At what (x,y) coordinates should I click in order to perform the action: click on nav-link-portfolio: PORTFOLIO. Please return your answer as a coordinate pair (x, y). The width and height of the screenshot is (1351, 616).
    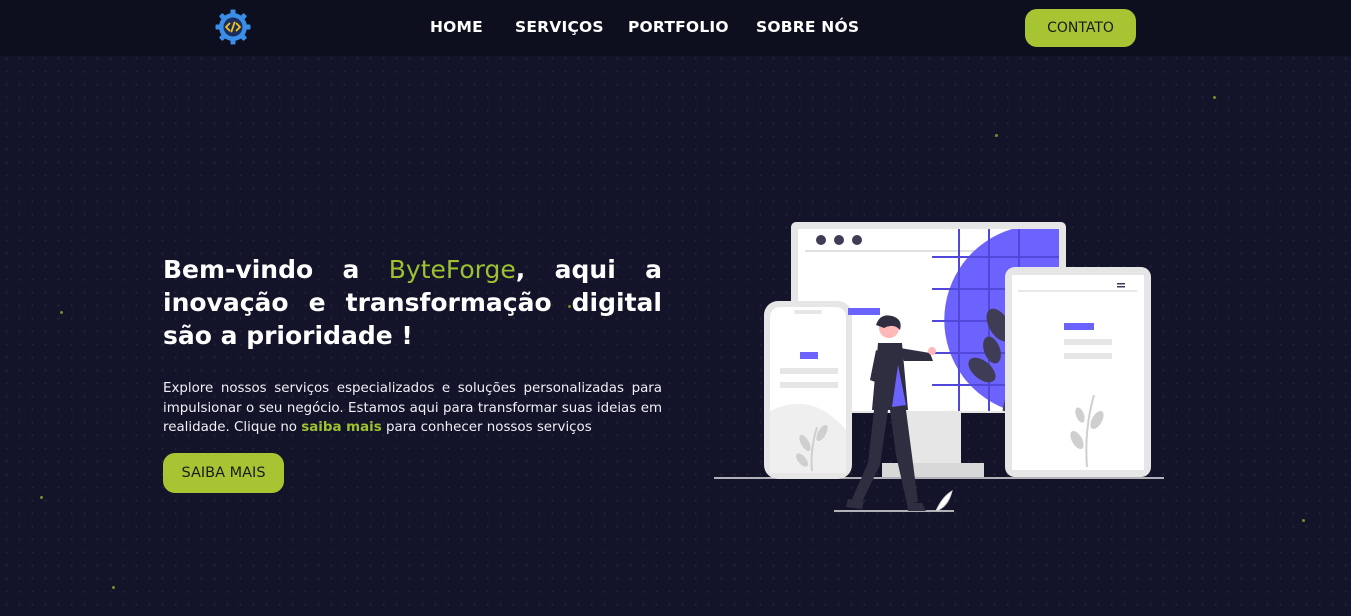
    Looking at the image, I should click on (678, 27).